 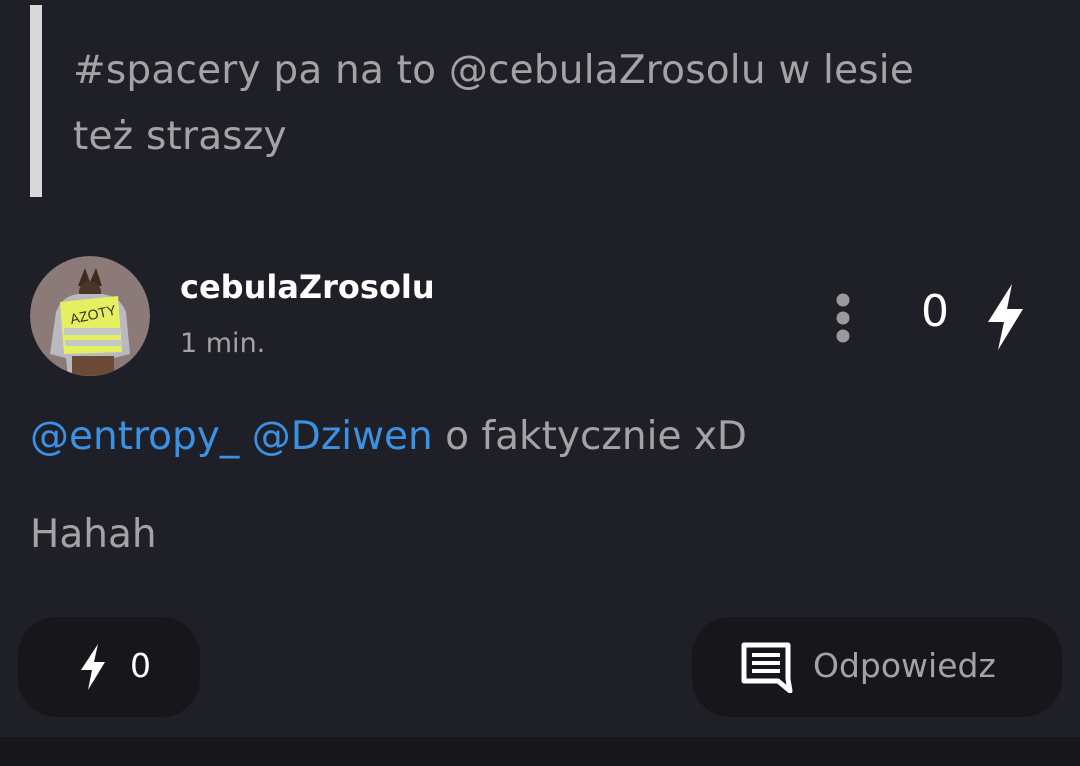 What do you see at coordinates (494, 70) in the screenshot?
I see `quote-line-1: #spacery pa na to @cebulaZrosolu w lesie` at bounding box center [494, 70].